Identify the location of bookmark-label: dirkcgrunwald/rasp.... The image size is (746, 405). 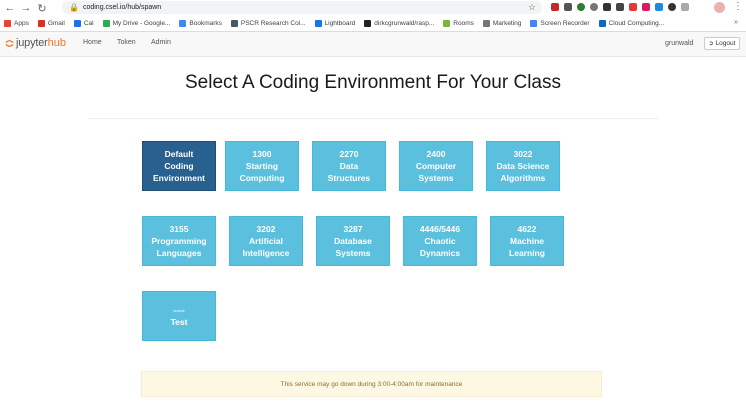
(404, 23).